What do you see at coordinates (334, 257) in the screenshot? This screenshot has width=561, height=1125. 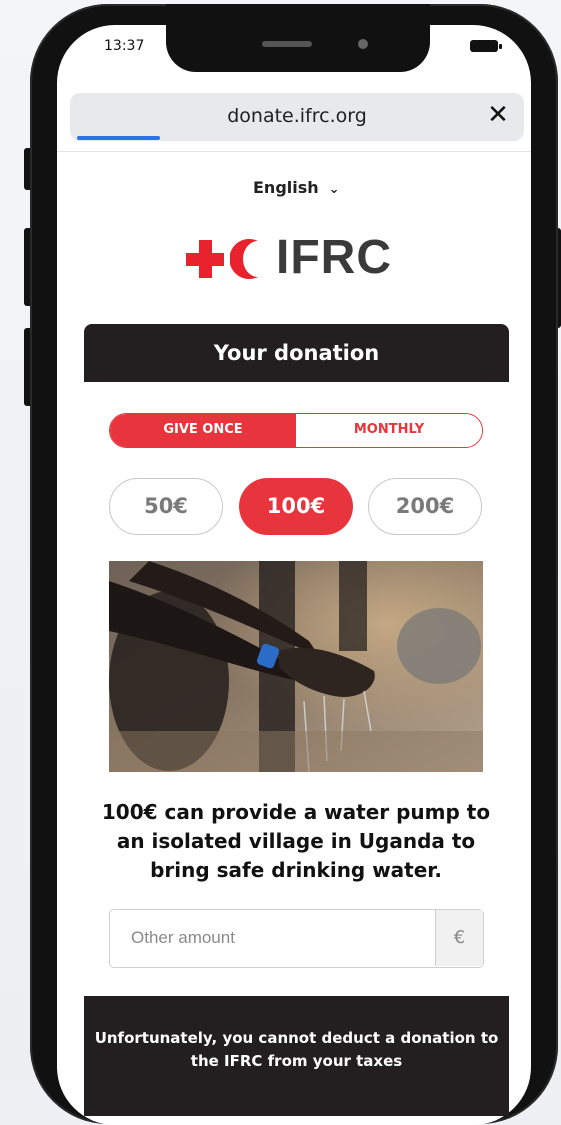 I see `logo-text: IFRC` at bounding box center [334, 257].